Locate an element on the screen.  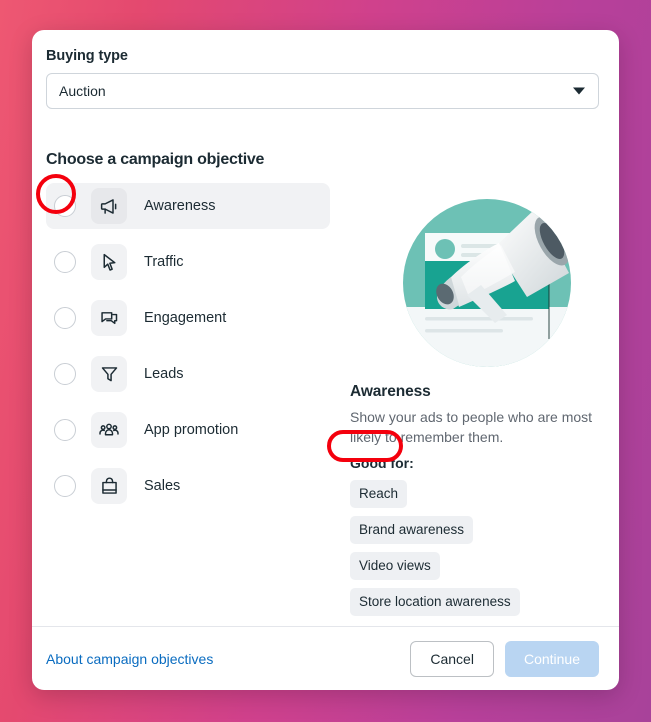
radio-sales is located at coordinates (65, 486).